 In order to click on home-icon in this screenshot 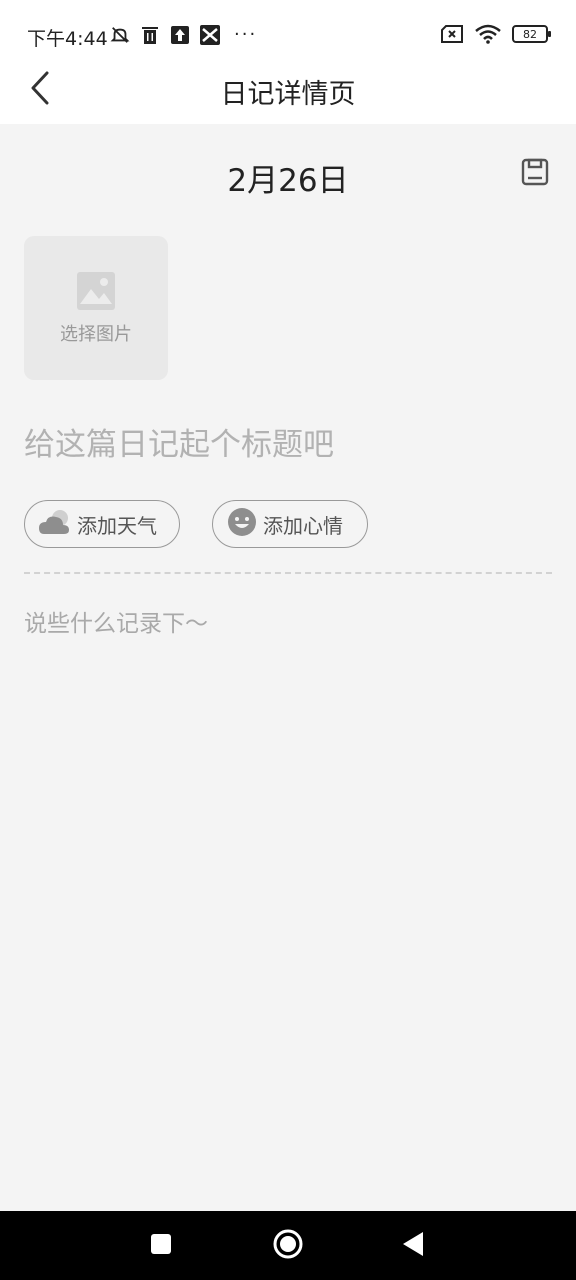, I will do `click(288, 1246)`.